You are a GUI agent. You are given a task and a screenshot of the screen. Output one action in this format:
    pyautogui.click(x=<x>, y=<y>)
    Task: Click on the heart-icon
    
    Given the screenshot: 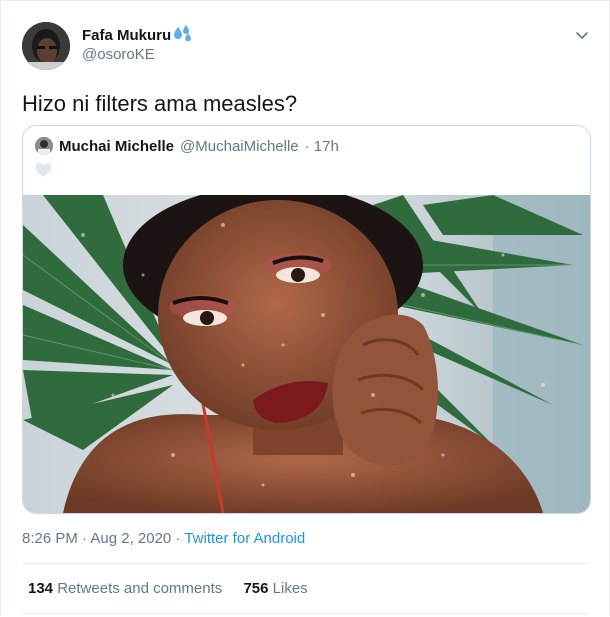 What is the action you would take?
    pyautogui.click(x=43, y=170)
    